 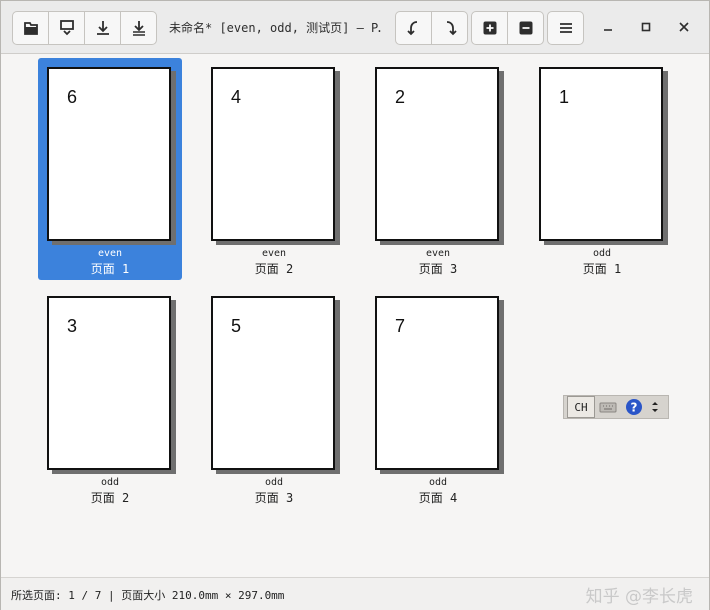 I want to click on close-button, so click(x=684, y=27).